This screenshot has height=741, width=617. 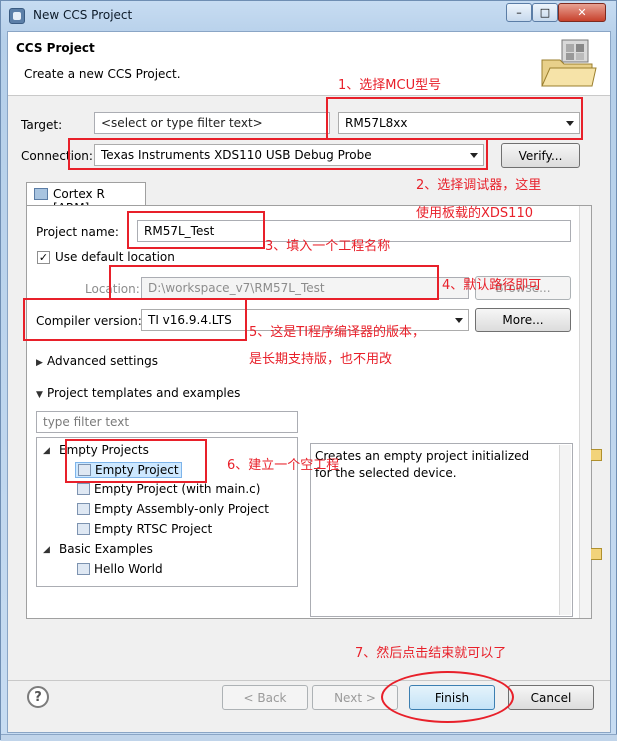 What do you see at coordinates (167, 422) in the screenshot?
I see `template-filter-input: type filter text` at bounding box center [167, 422].